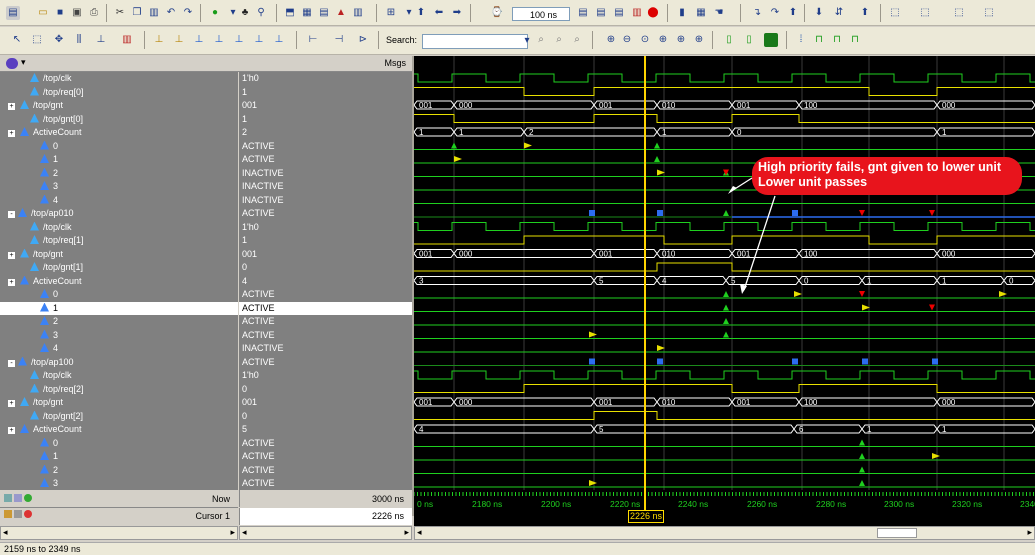 The image size is (1035, 555). Describe the element at coordinates (19, 515) in the screenshot. I see `cursor-lock-tools-icon` at that location.